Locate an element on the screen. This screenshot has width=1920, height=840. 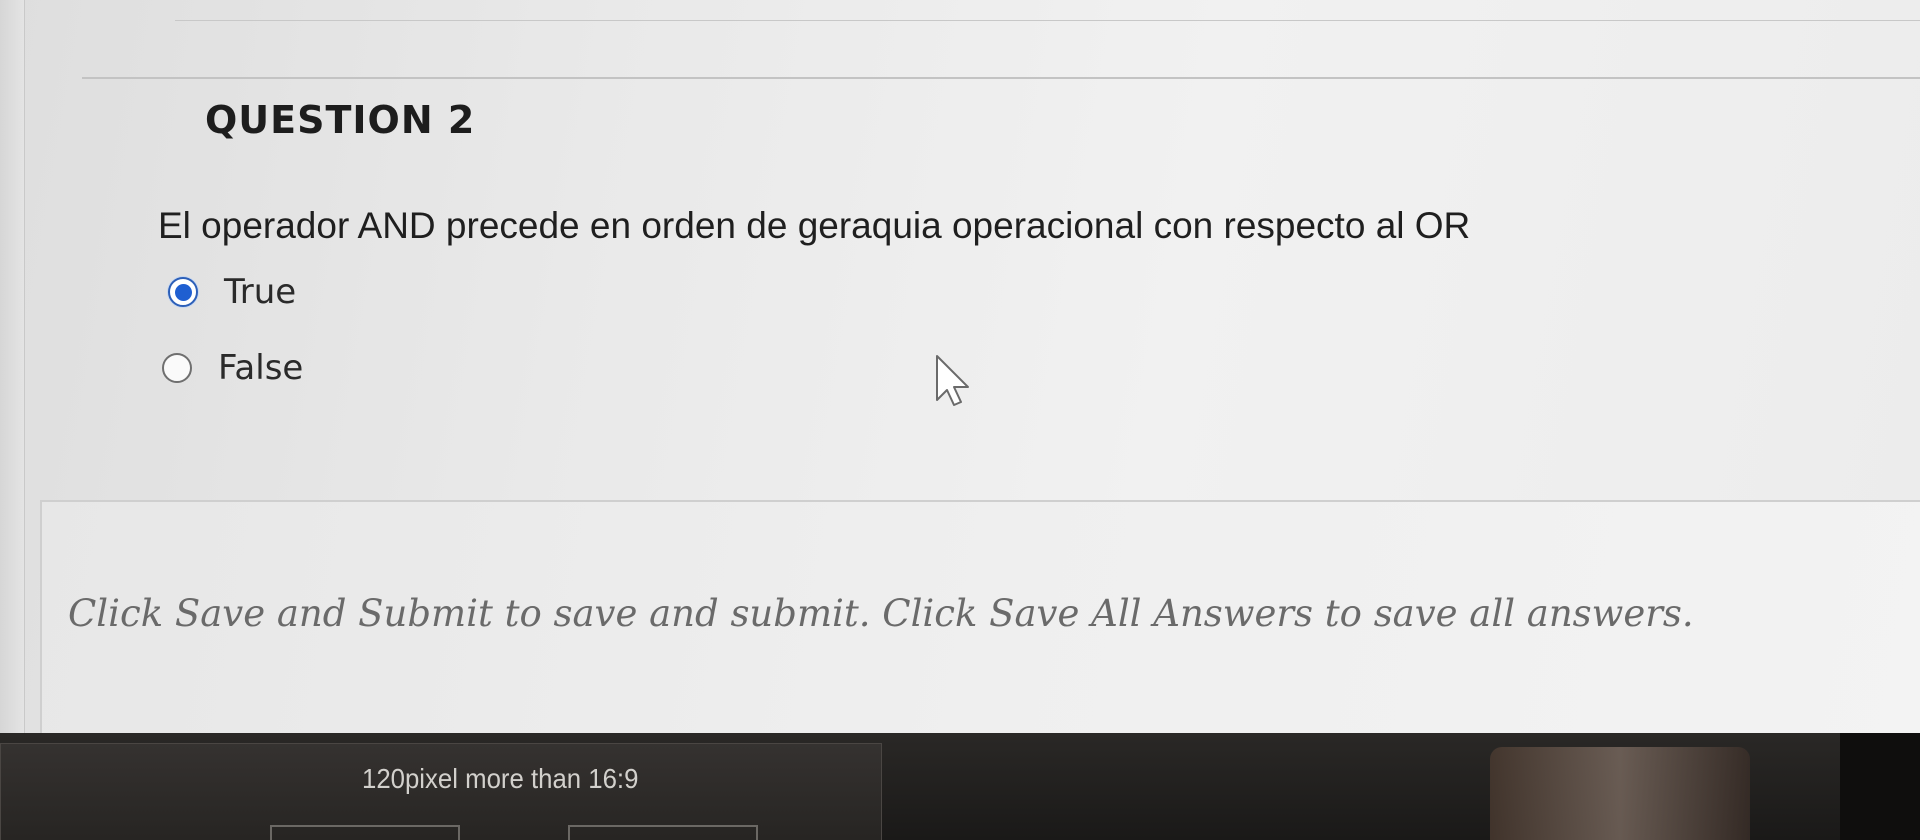
left-page-edge is located at coordinates (12, 366).